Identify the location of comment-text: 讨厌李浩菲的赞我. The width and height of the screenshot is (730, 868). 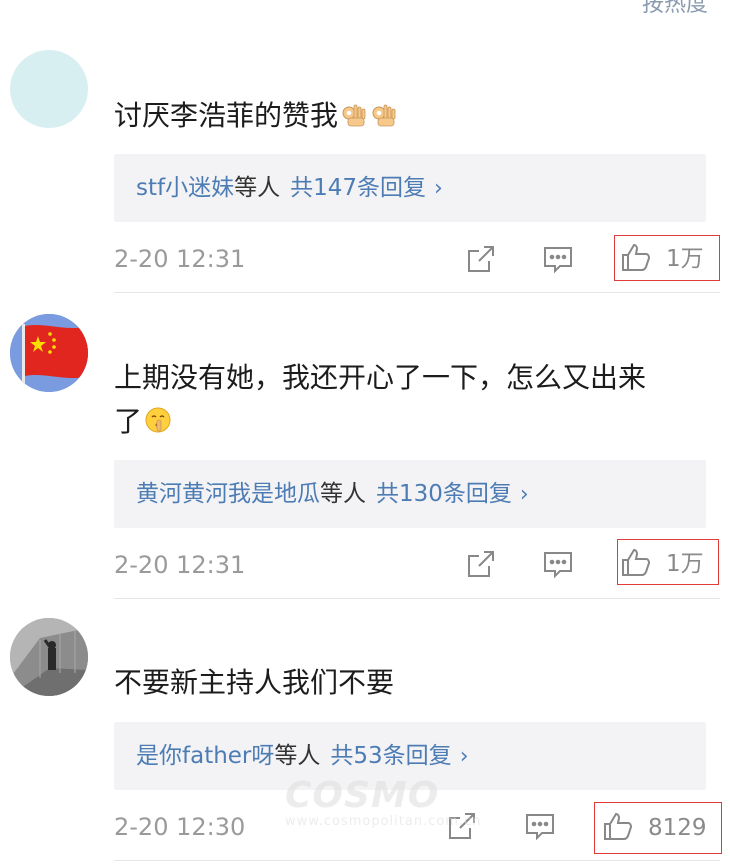
(414, 116).